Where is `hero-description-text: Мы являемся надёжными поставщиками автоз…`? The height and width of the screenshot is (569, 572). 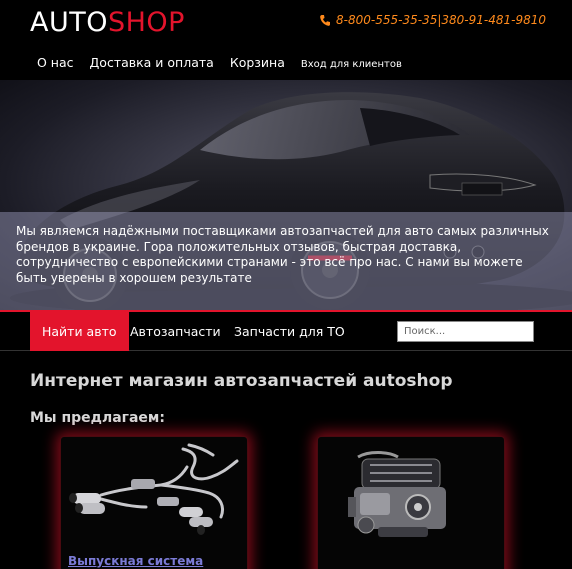 hero-description-text: Мы являемся надёжными поставщиками автоз… is located at coordinates (282, 254).